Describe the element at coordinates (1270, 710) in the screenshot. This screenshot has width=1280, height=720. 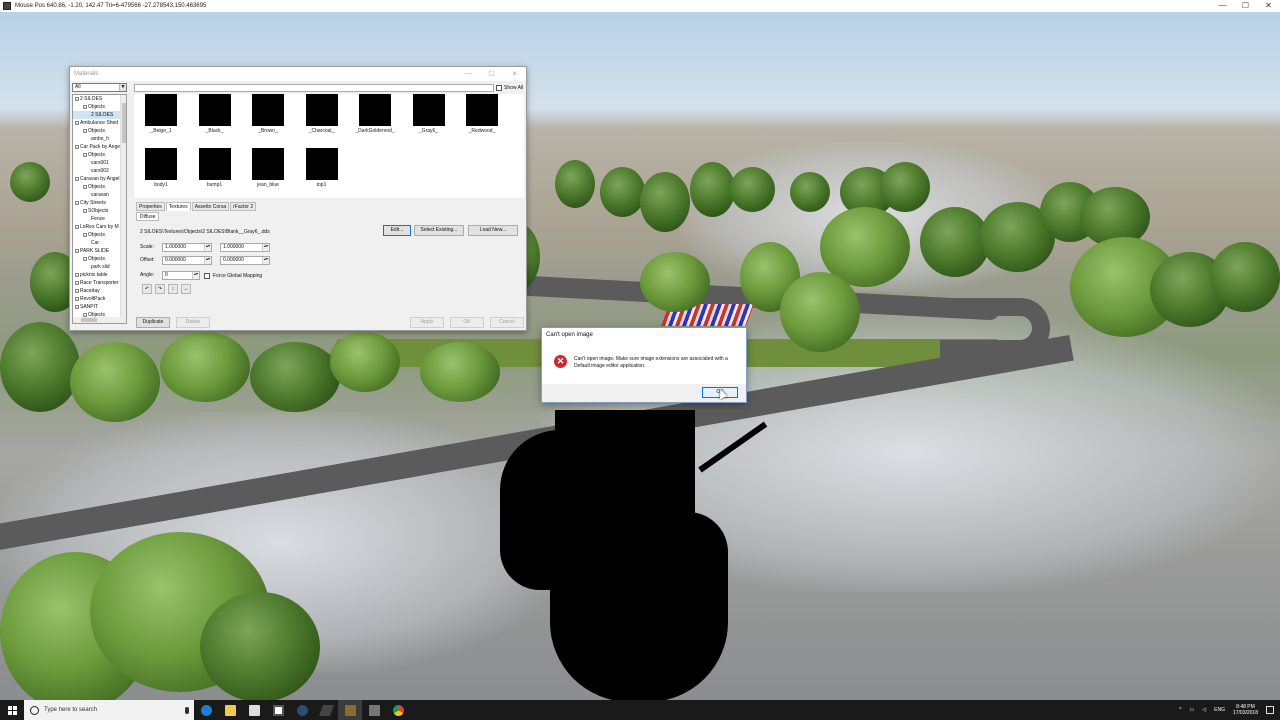
I see `notifications-icon` at that location.